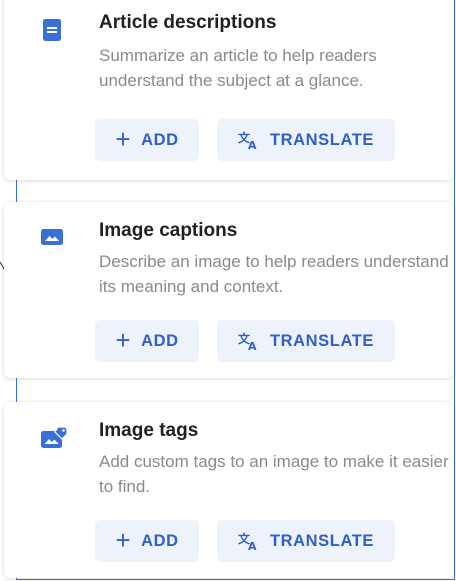  Describe the element at coordinates (188, 22) in the screenshot. I see `card-title: Article descriptions` at that location.